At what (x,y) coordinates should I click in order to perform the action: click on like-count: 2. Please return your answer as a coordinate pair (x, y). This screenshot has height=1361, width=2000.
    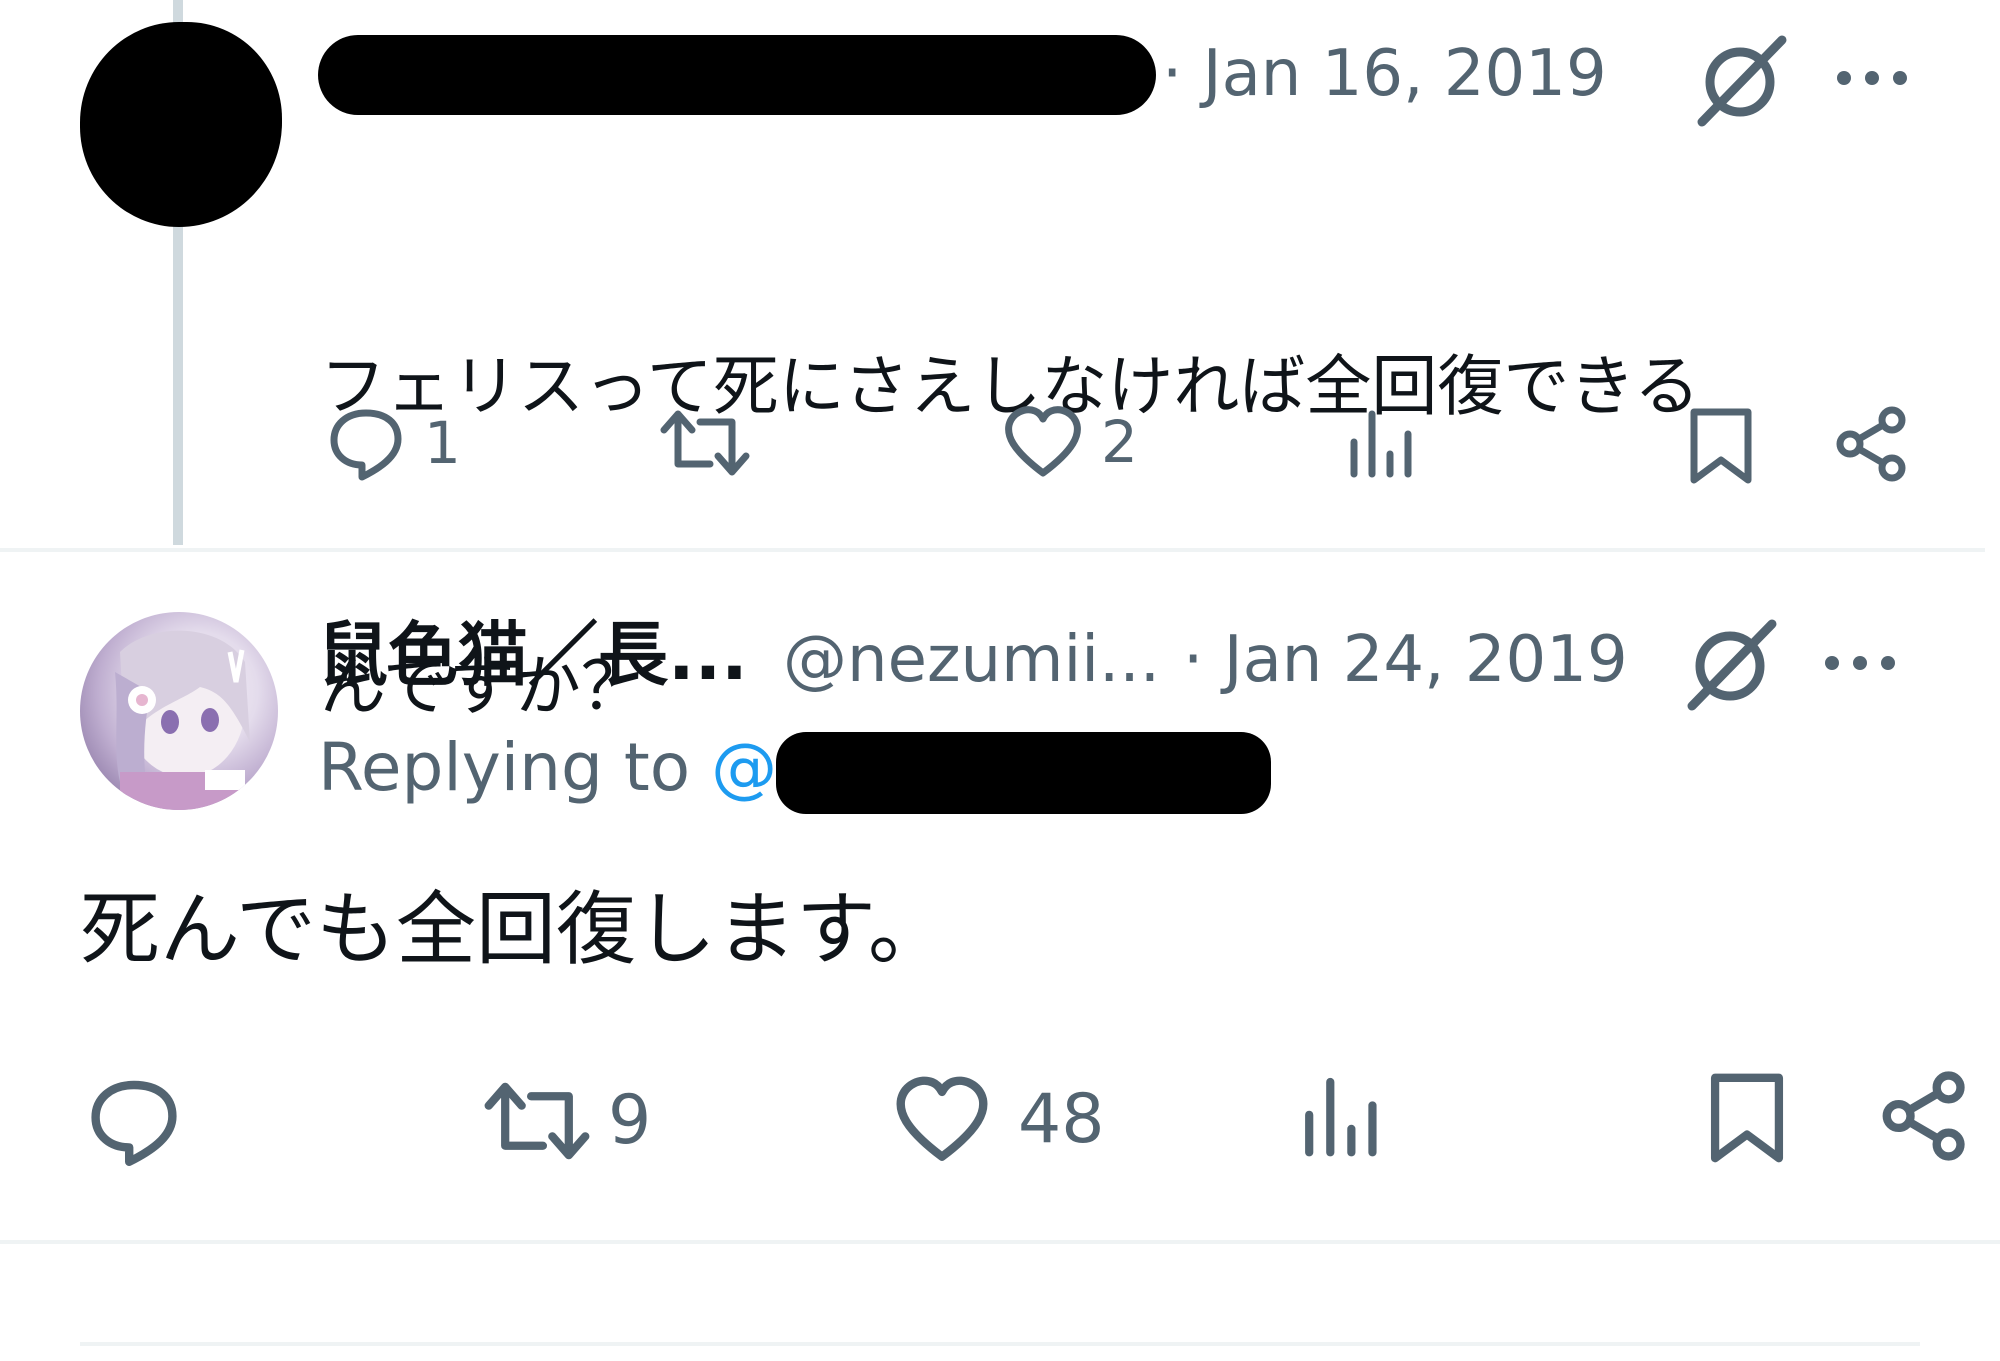
    Looking at the image, I should click on (1119, 442).